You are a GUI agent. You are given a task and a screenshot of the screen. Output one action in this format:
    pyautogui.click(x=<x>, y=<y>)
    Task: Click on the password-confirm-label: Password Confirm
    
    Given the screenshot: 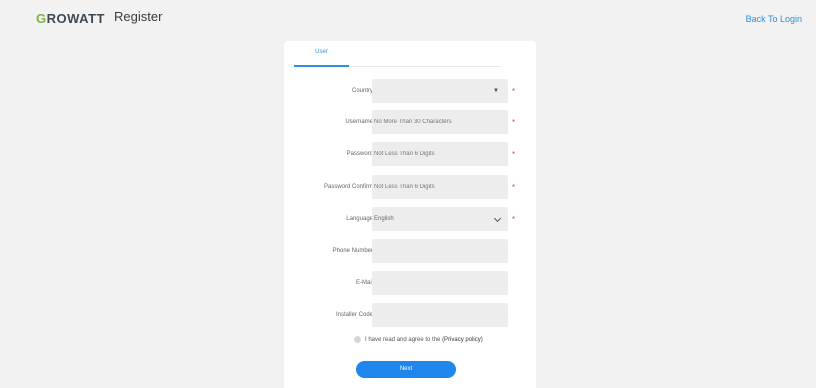 What is the action you would take?
    pyautogui.click(x=348, y=187)
    